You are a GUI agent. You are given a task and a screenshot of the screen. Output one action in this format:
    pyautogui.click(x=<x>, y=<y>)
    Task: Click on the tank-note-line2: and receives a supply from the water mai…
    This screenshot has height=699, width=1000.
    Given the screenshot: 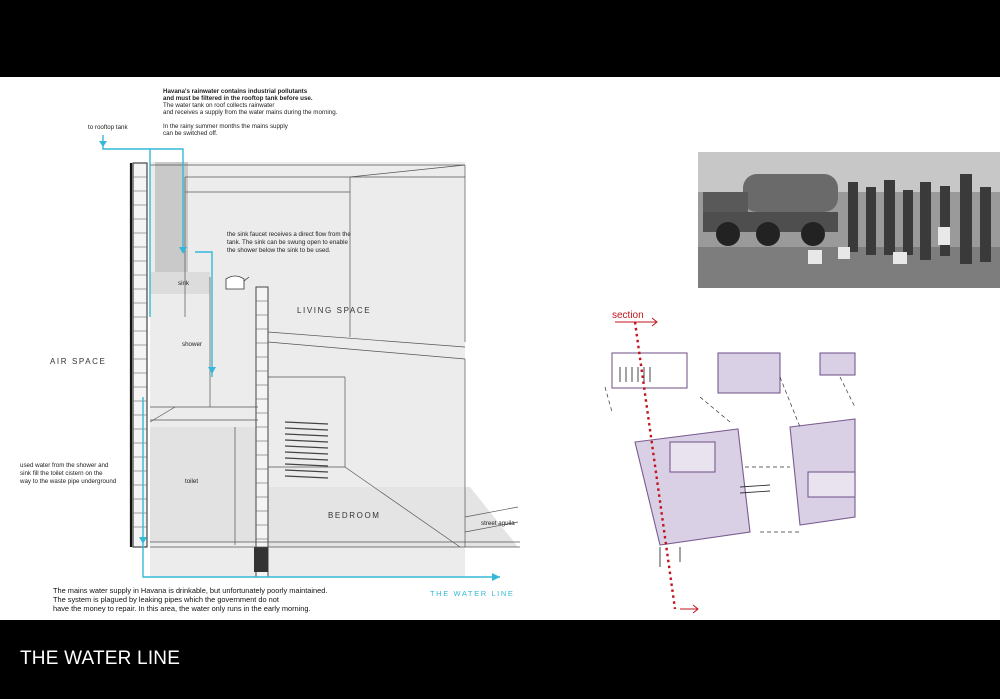 What is the action you would take?
    pyautogui.click(x=250, y=112)
    